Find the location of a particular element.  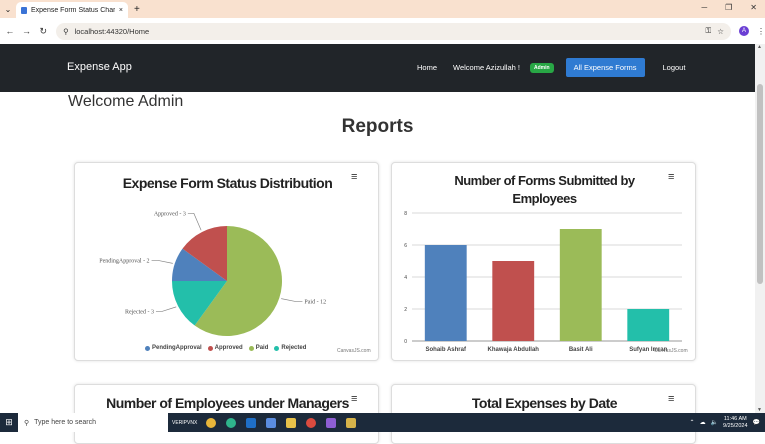

favicon-icon is located at coordinates (24, 10).